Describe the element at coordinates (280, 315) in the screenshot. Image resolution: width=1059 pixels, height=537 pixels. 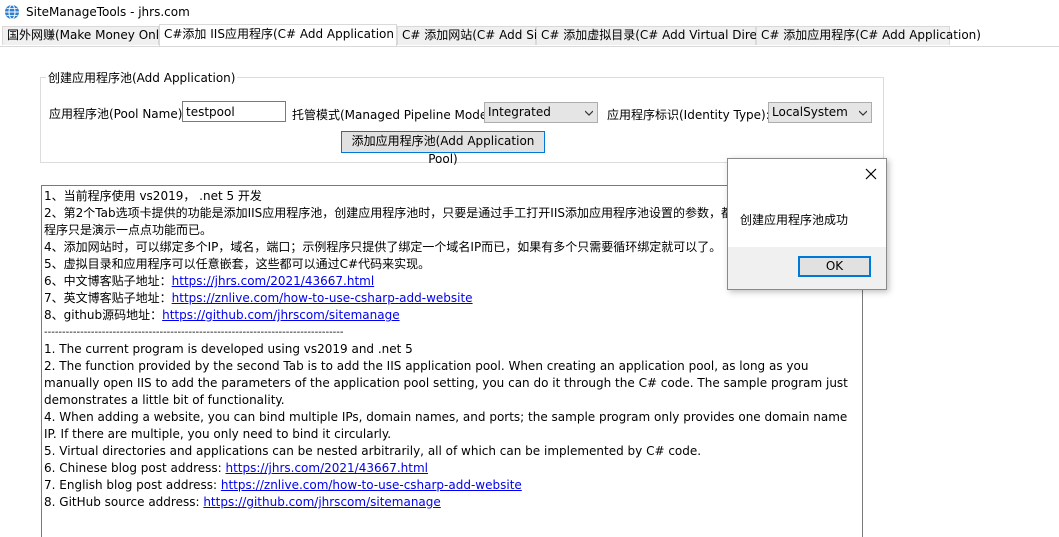
I see `github-link: https://github.com/jhrscom/sitemanage` at that location.